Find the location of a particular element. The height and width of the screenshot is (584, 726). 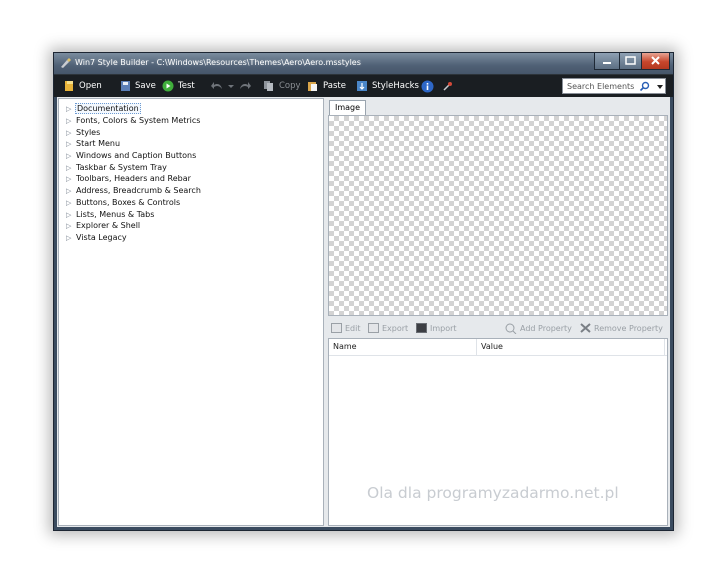

remove-icon is located at coordinates (585, 328).